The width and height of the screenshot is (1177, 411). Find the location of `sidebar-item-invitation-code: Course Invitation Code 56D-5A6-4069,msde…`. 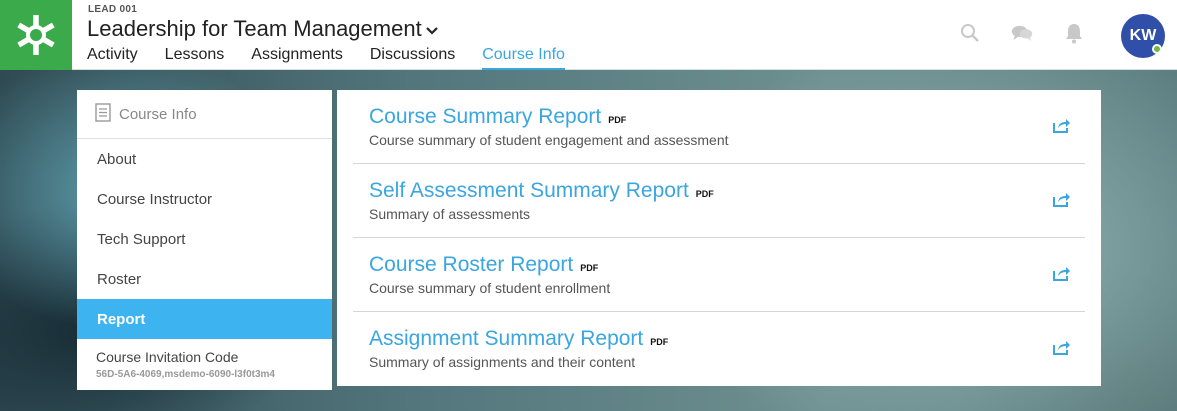

sidebar-item-invitation-code: Course Invitation Code 56D-5A6-4069,msde… is located at coordinates (204, 359).